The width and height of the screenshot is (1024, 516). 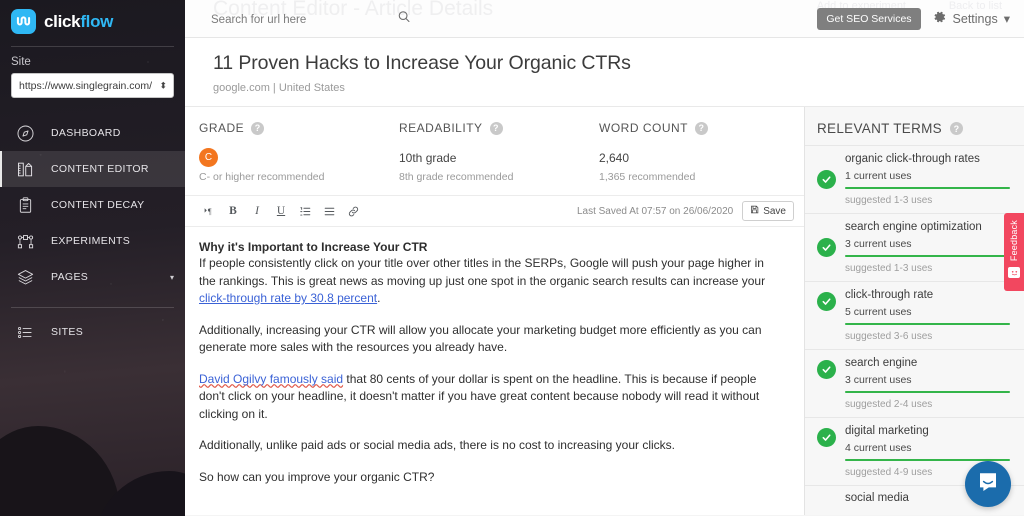 I want to click on metric-grade: GRADE ? C C- or higher recommended, so click(x=299, y=152).